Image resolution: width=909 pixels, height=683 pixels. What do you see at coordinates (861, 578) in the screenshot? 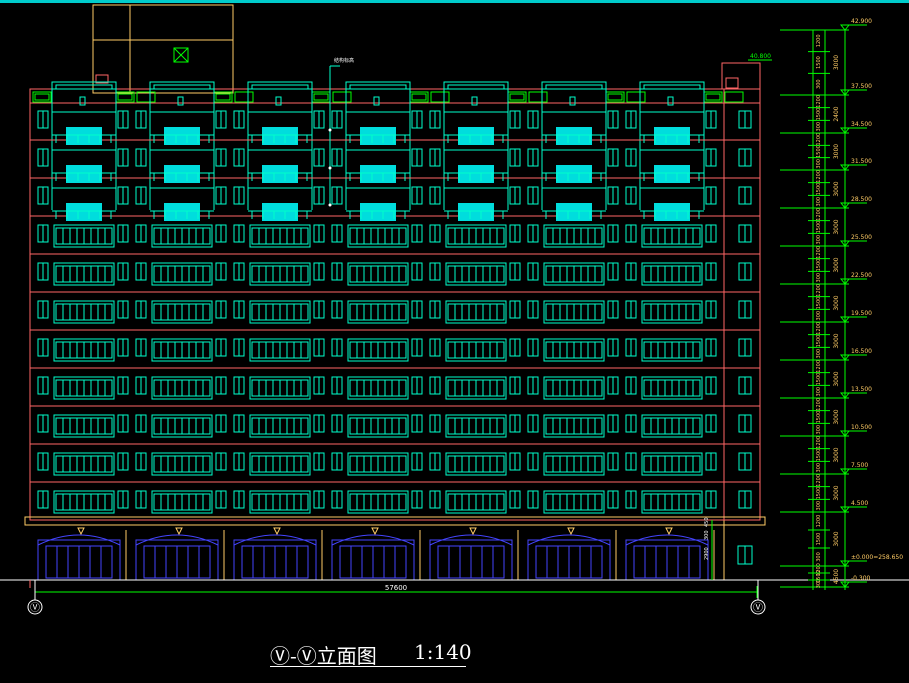
I see `elevation-label: -0.300` at bounding box center [861, 578].